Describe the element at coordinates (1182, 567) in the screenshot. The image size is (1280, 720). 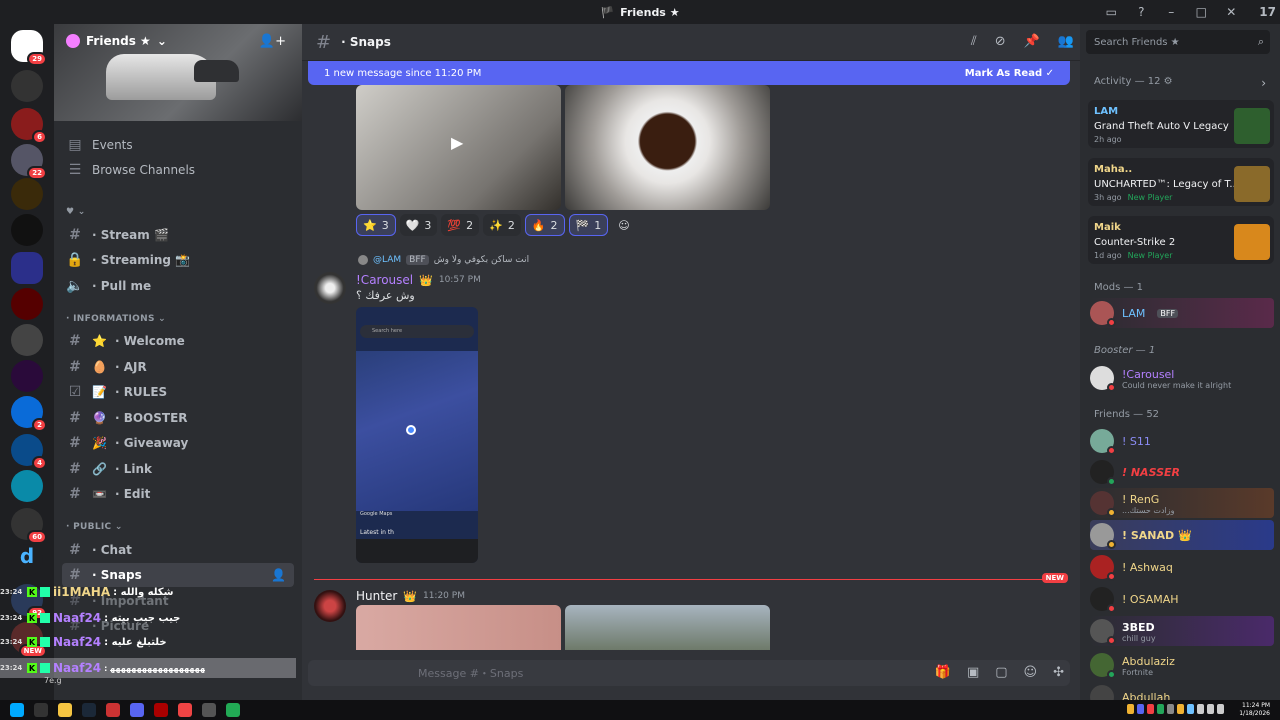
I see `member-item: ! Ashwaq` at that location.